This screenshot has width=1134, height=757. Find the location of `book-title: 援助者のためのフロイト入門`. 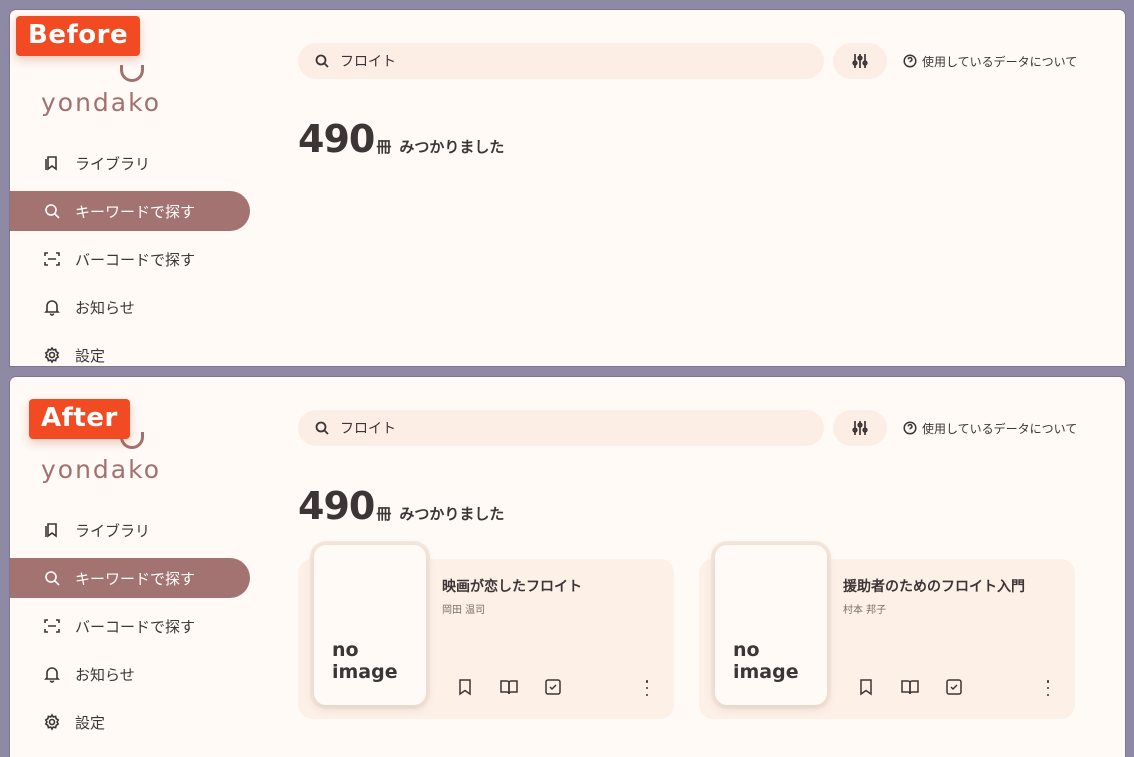

book-title: 援助者のためのフロイト入門 is located at coordinates (934, 586).